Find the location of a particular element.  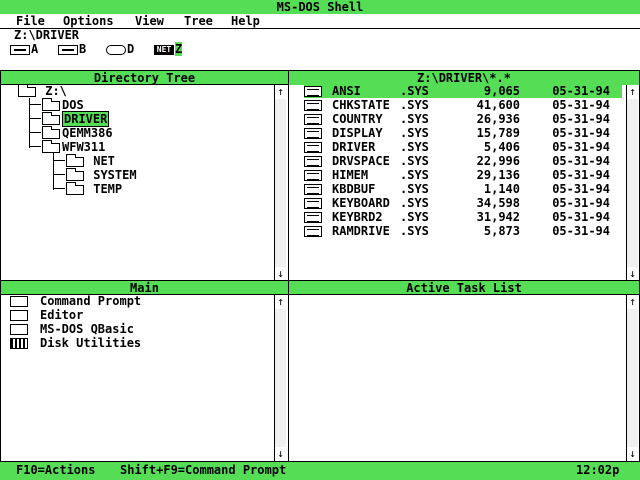

drive-d: D is located at coordinates (120, 49).